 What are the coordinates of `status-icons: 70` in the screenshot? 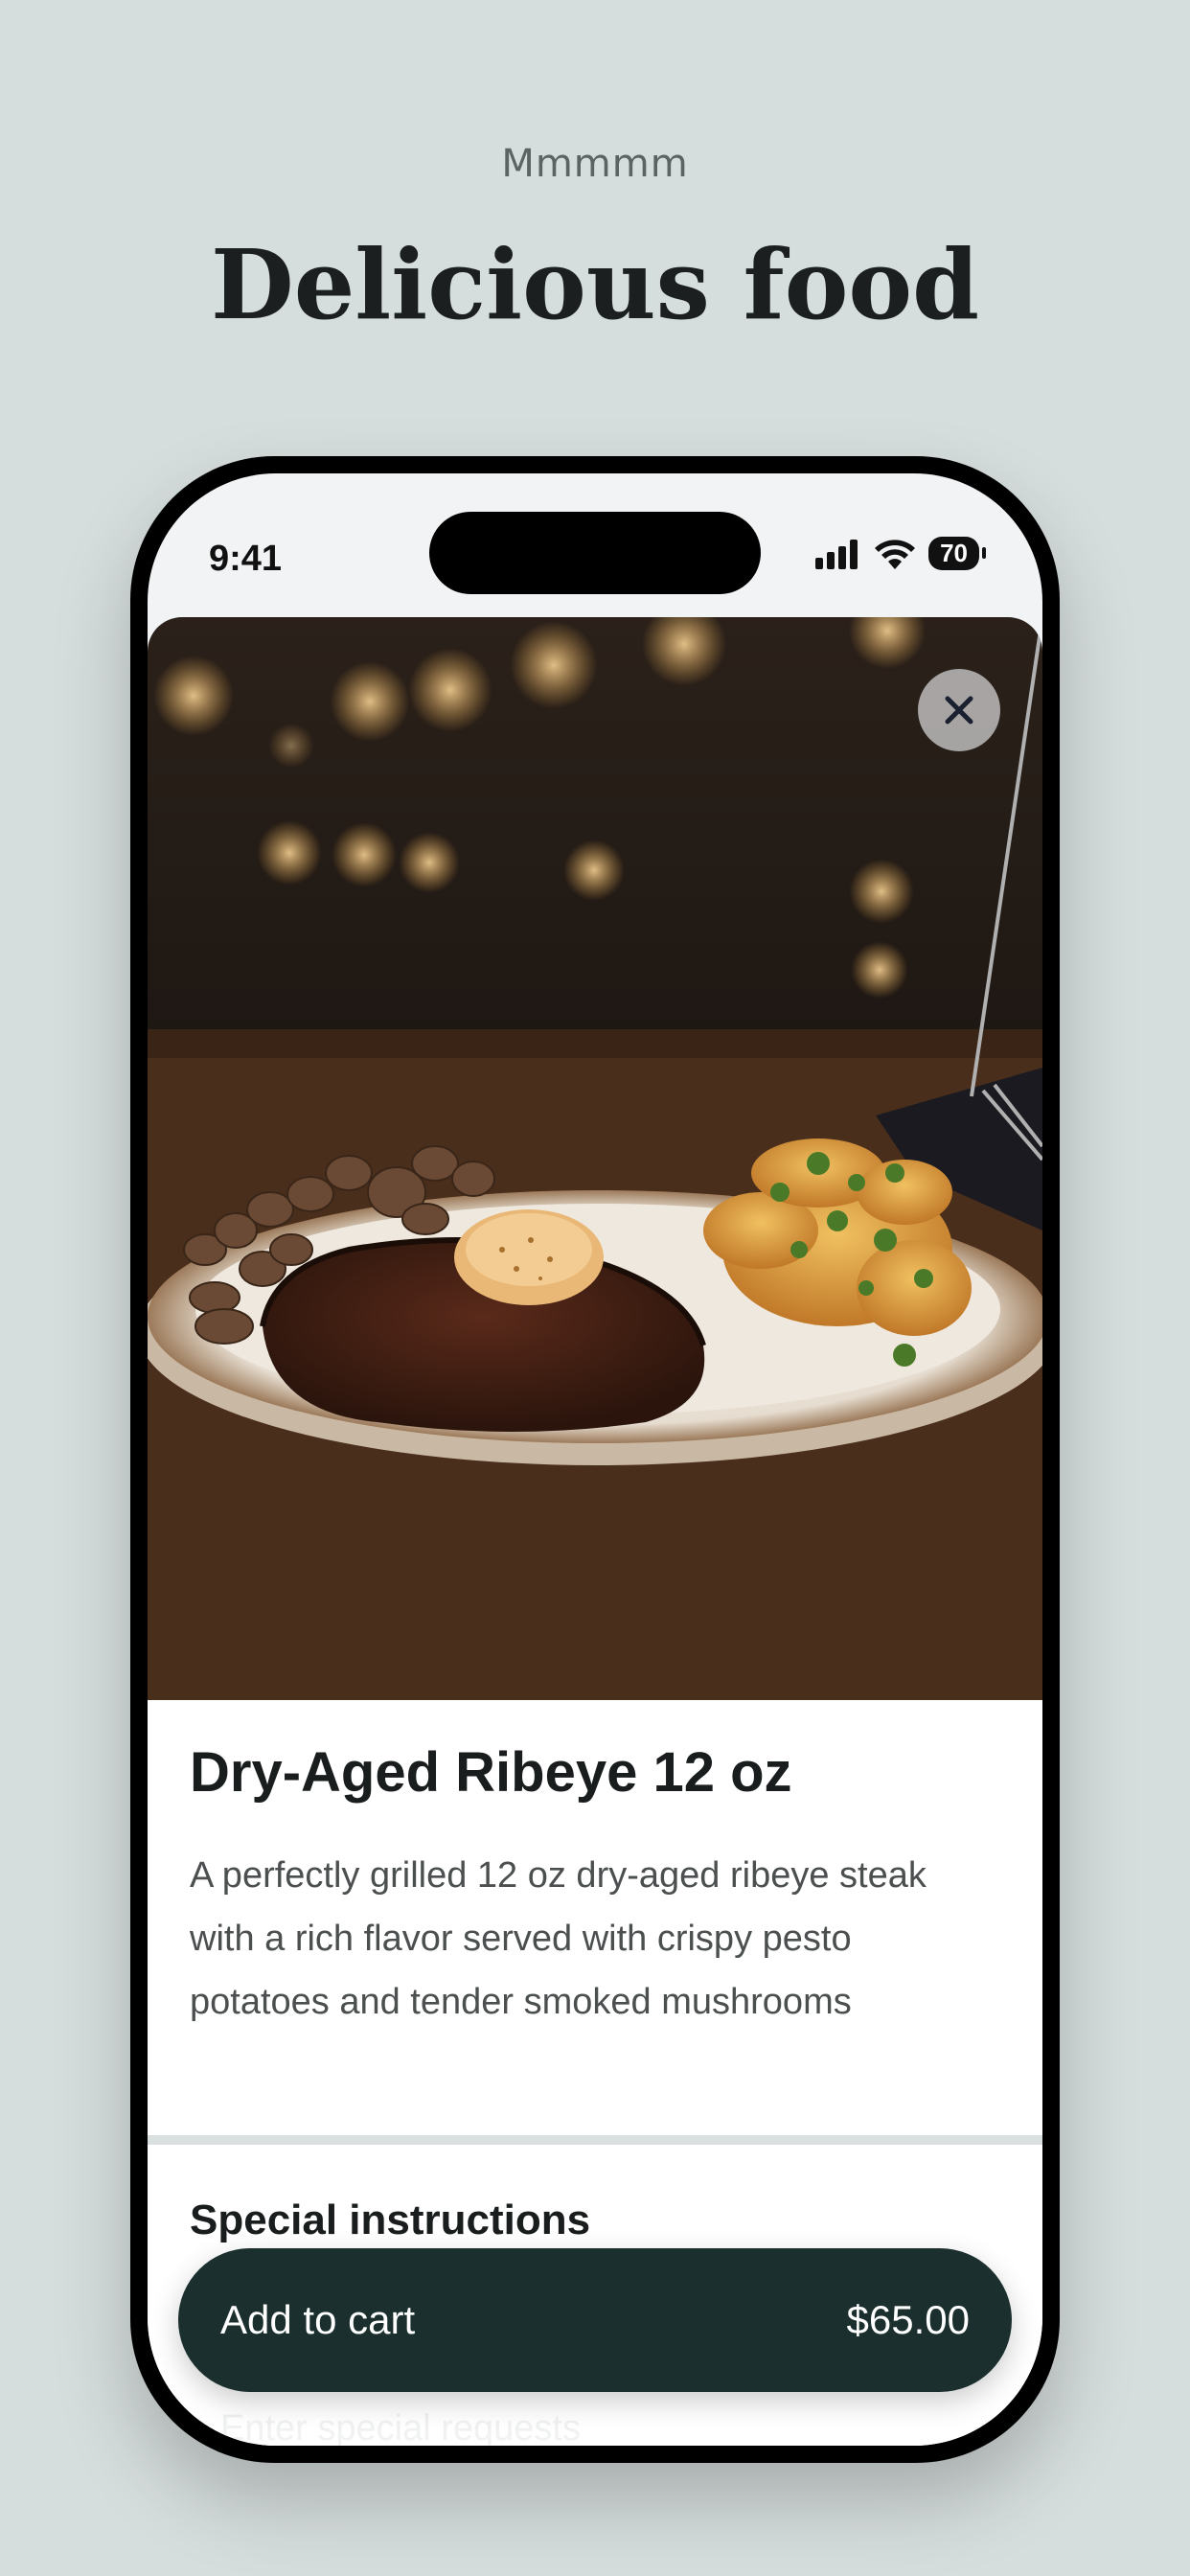 It's located at (900, 553).